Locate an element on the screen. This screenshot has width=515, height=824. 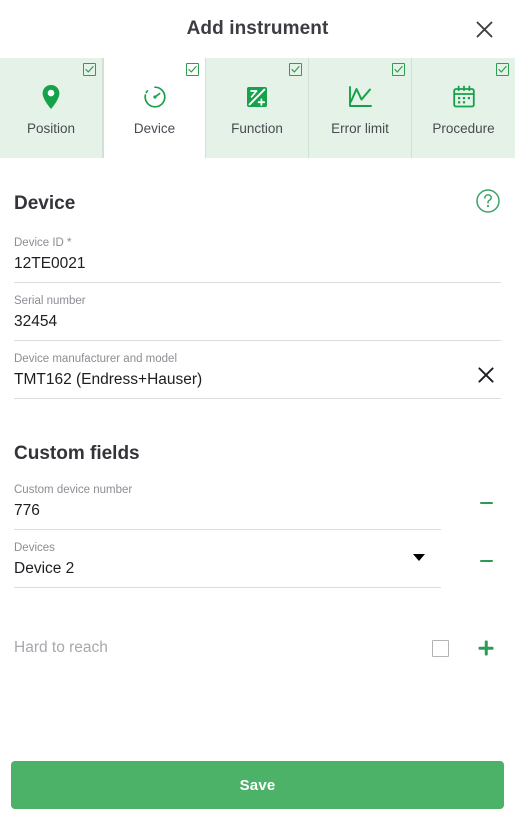
field-device-id: Device ID * 12TE0021 is located at coordinates (257, 254).